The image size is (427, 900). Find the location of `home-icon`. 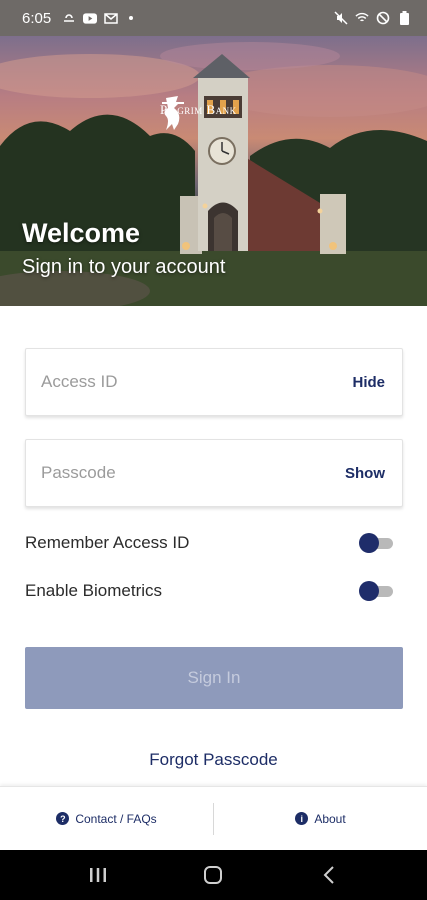

home-icon is located at coordinates (213, 875).